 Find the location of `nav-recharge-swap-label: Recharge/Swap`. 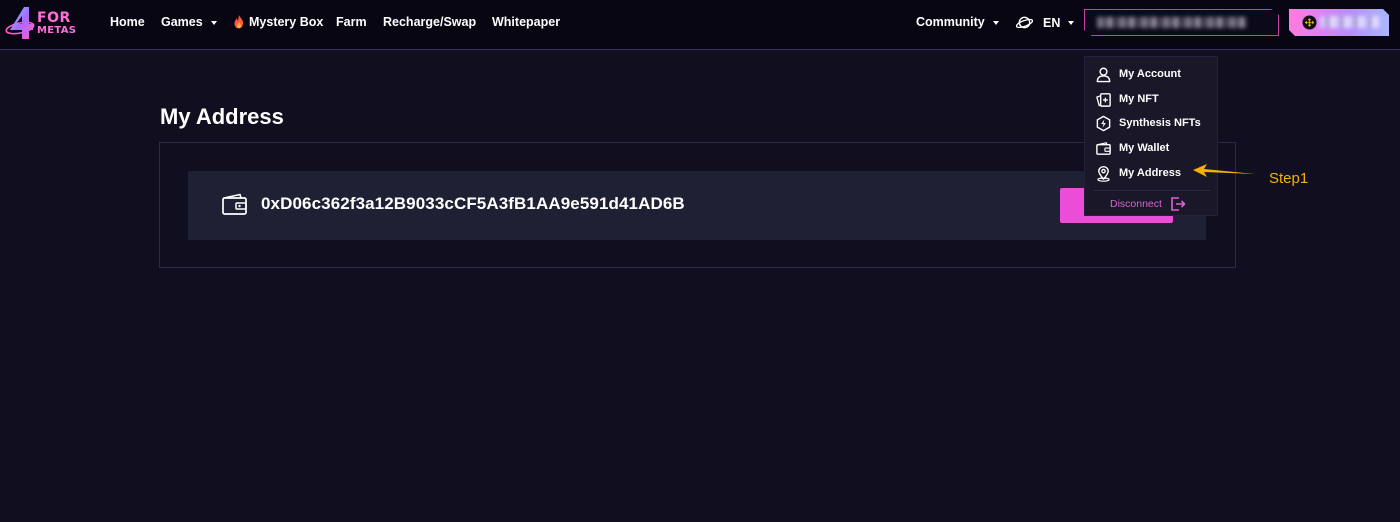

nav-recharge-swap-label: Recharge/Swap is located at coordinates (430, 22).